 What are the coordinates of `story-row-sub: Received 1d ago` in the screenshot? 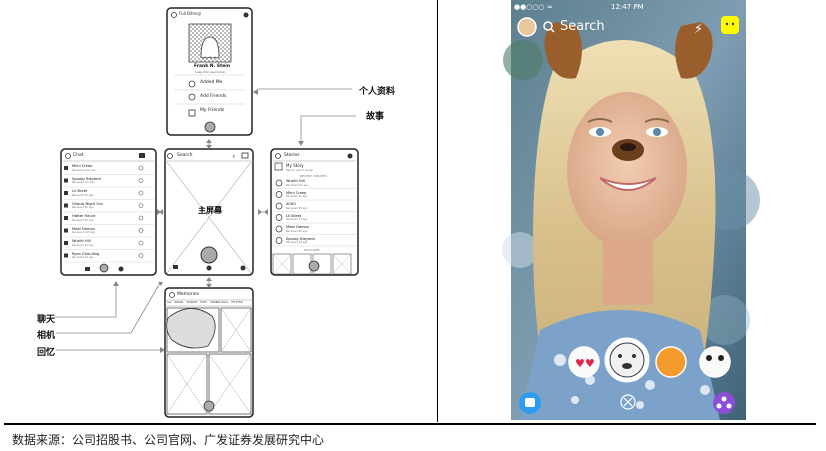 It's located at (297, 242).